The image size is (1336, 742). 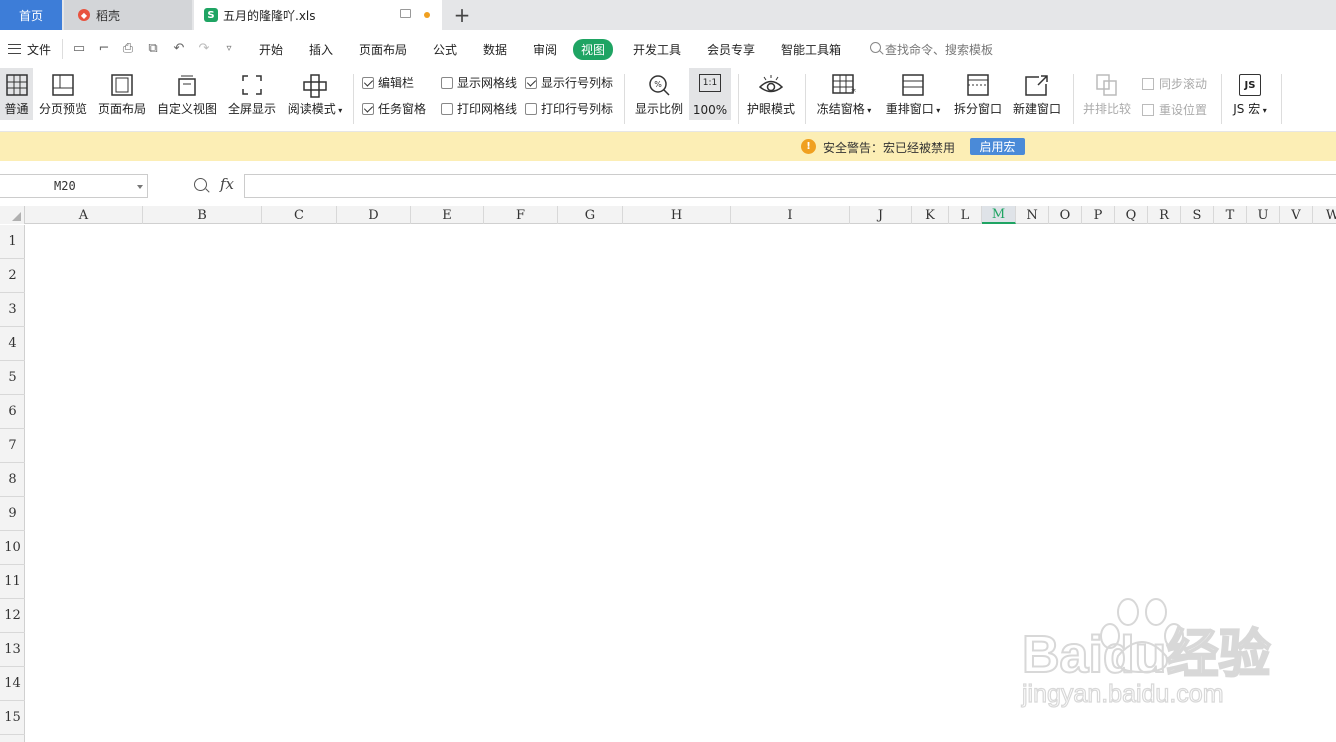 I want to click on menu-view: 视图, so click(x=593, y=49).